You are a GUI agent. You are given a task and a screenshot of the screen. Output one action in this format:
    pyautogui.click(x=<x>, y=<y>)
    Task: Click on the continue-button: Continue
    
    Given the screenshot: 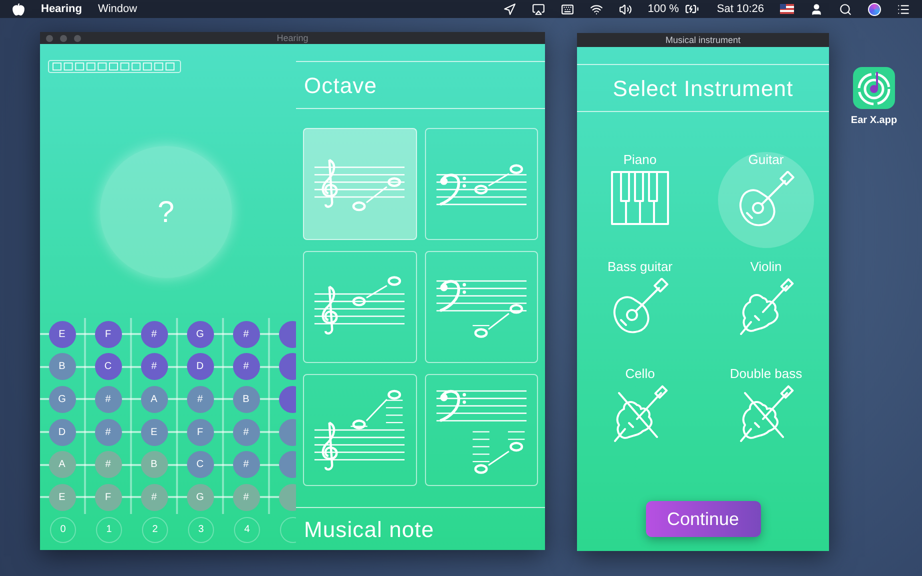 What is the action you would take?
    pyautogui.click(x=703, y=519)
    